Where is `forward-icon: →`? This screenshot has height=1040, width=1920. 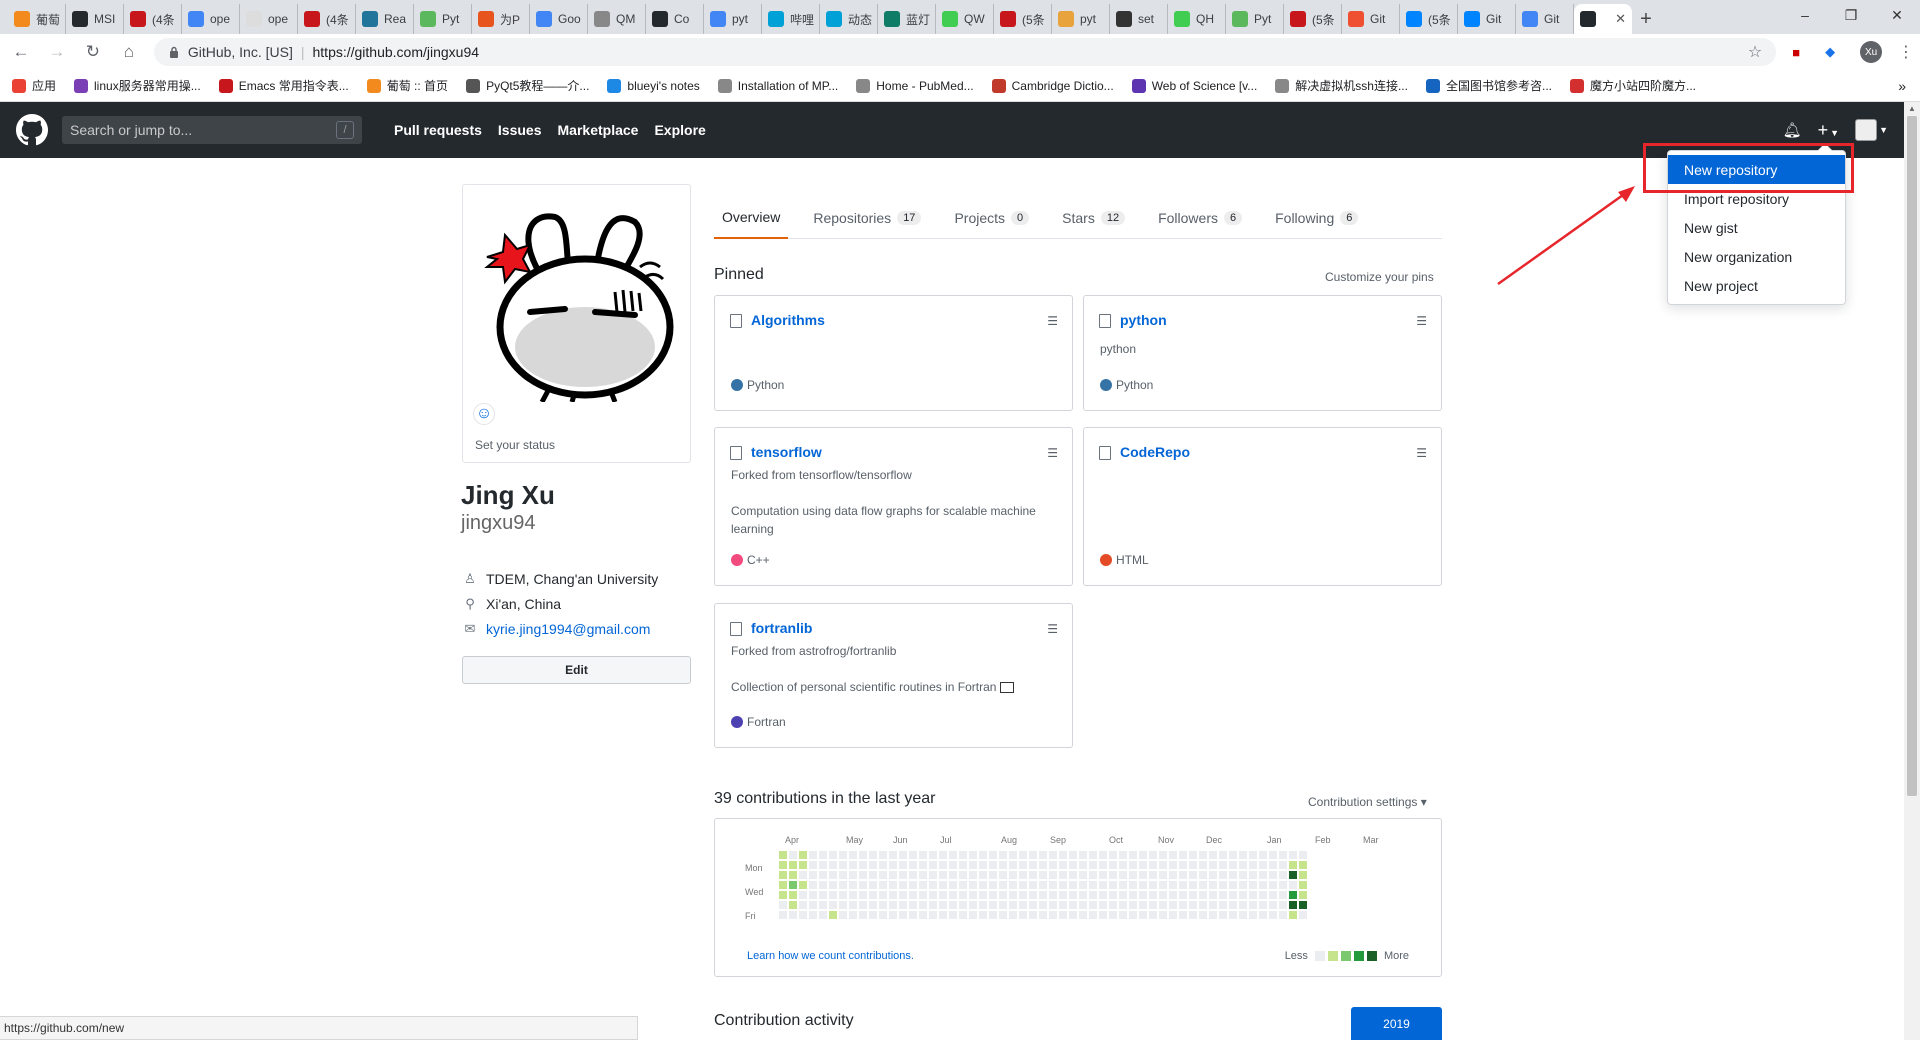
forward-icon: → is located at coordinates (57, 52).